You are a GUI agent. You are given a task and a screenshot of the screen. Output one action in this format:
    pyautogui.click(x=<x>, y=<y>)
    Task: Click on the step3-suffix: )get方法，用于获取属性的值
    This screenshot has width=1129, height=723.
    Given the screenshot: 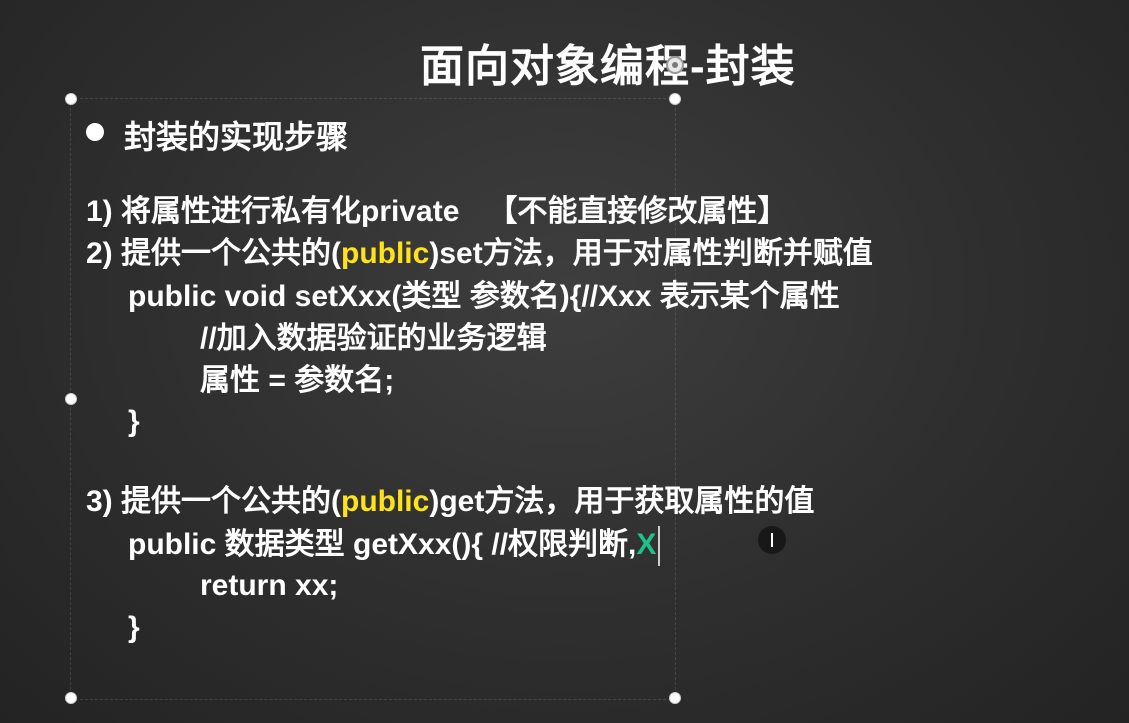 What is the action you would take?
    pyautogui.click(x=622, y=501)
    